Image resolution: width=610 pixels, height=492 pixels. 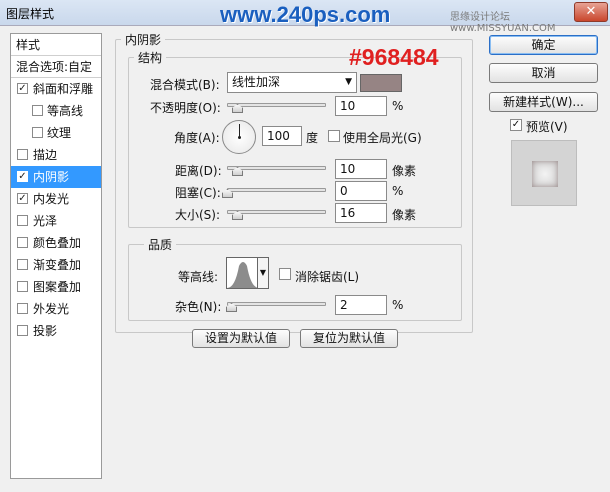 I want to click on style-item-label: 光泽, so click(x=45, y=221).